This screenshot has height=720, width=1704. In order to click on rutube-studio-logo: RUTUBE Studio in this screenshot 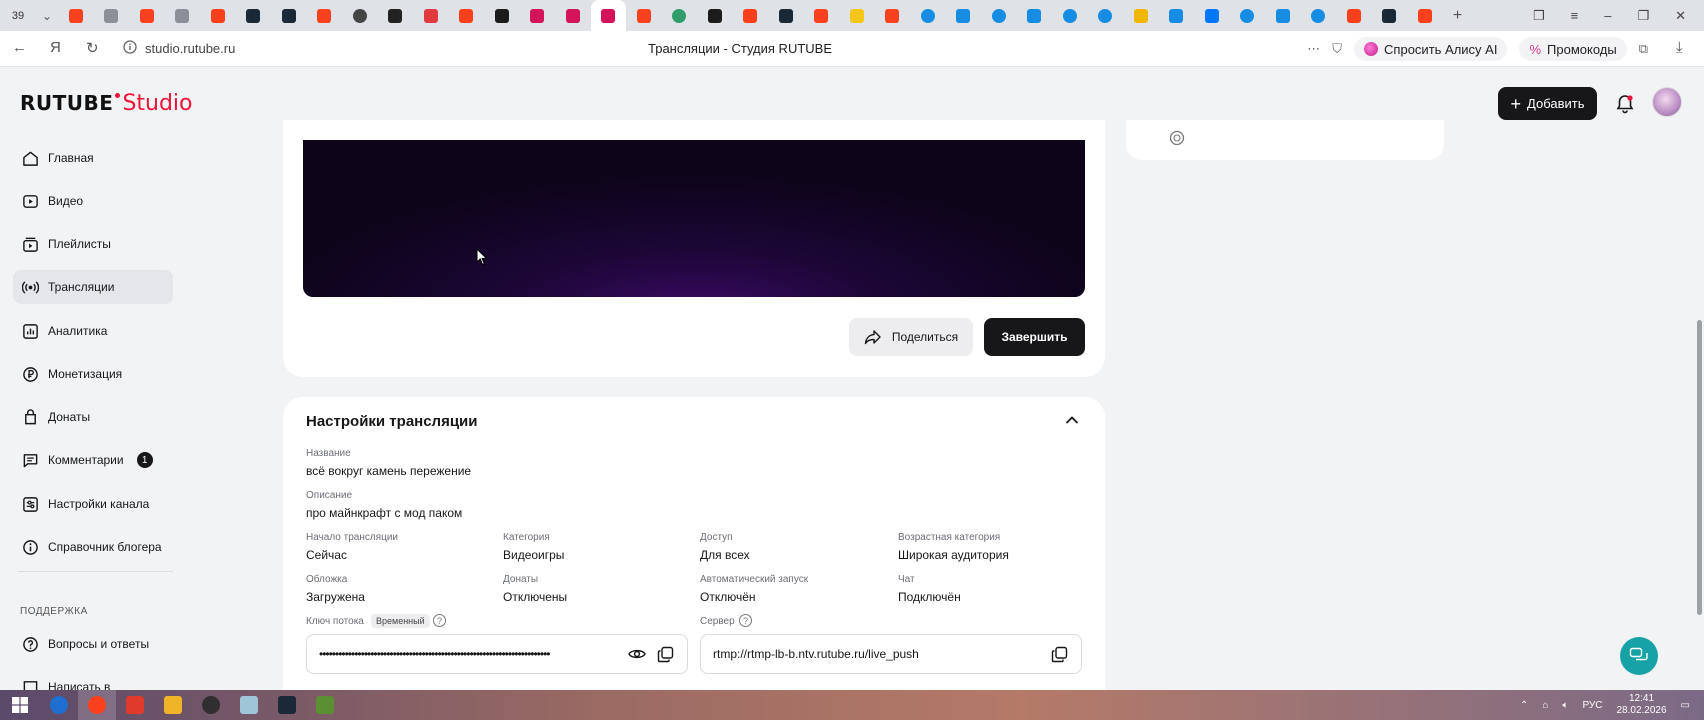, I will do `click(106, 103)`.